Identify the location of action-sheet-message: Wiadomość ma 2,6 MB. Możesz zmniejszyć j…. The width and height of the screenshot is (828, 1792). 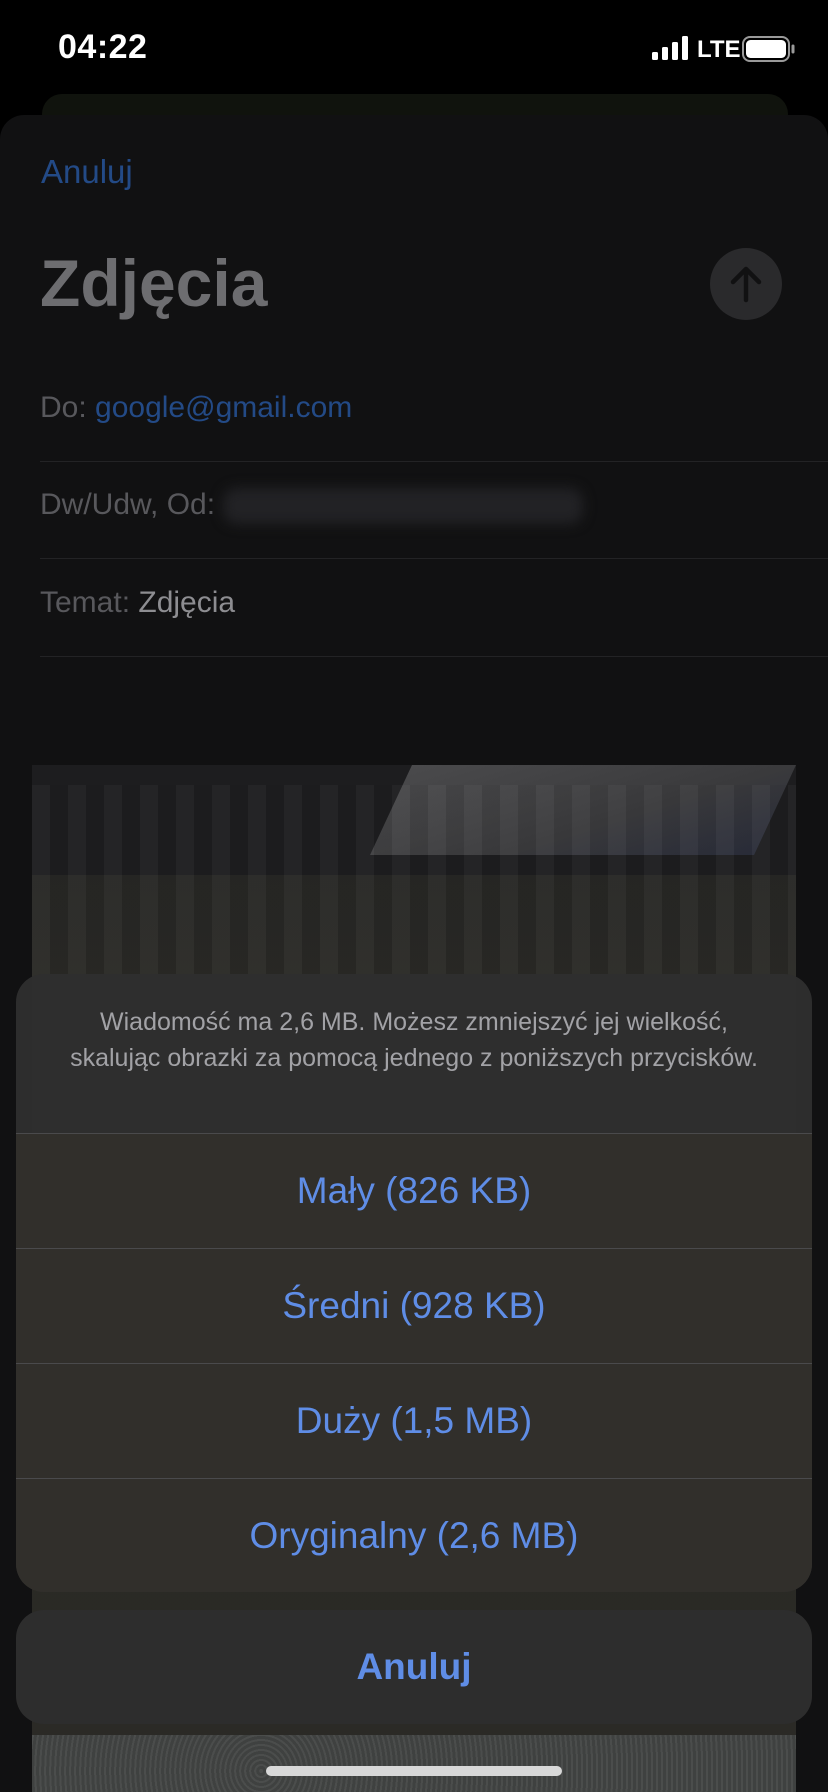
(414, 1040).